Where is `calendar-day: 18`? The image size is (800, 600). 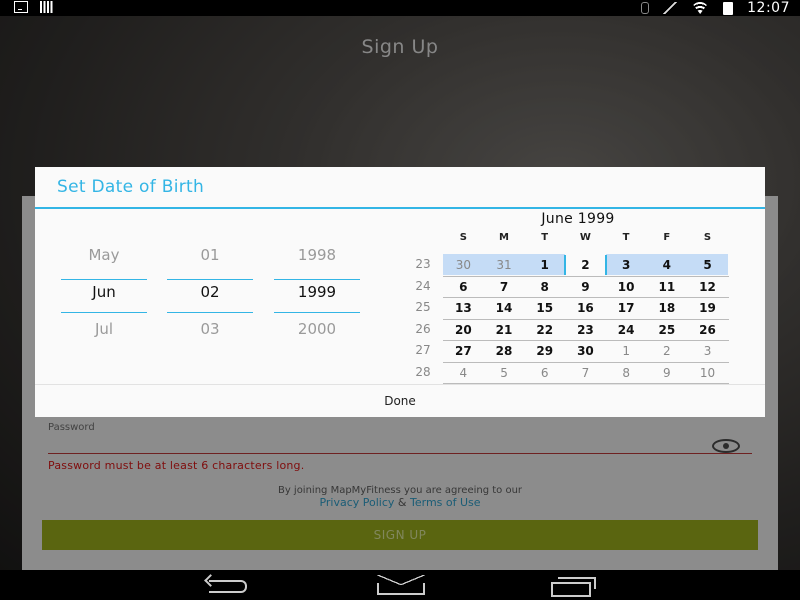
calendar-day: 18 is located at coordinates (667, 308).